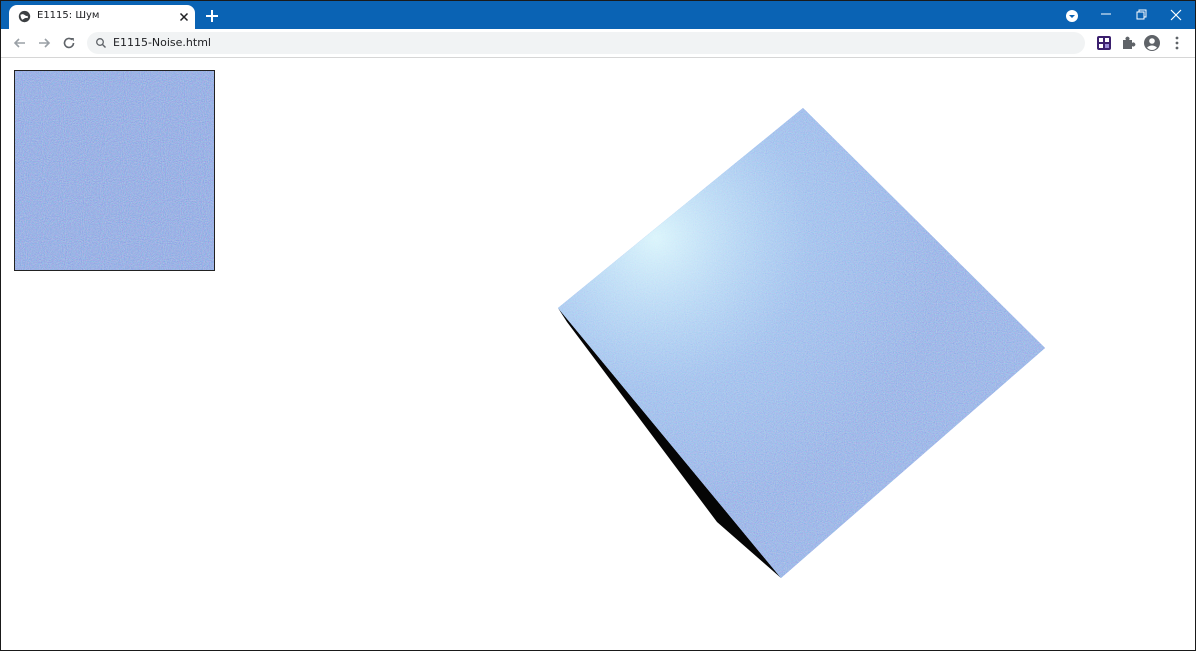  Describe the element at coordinates (1128, 43) in the screenshot. I see `puzzle-icon` at that location.